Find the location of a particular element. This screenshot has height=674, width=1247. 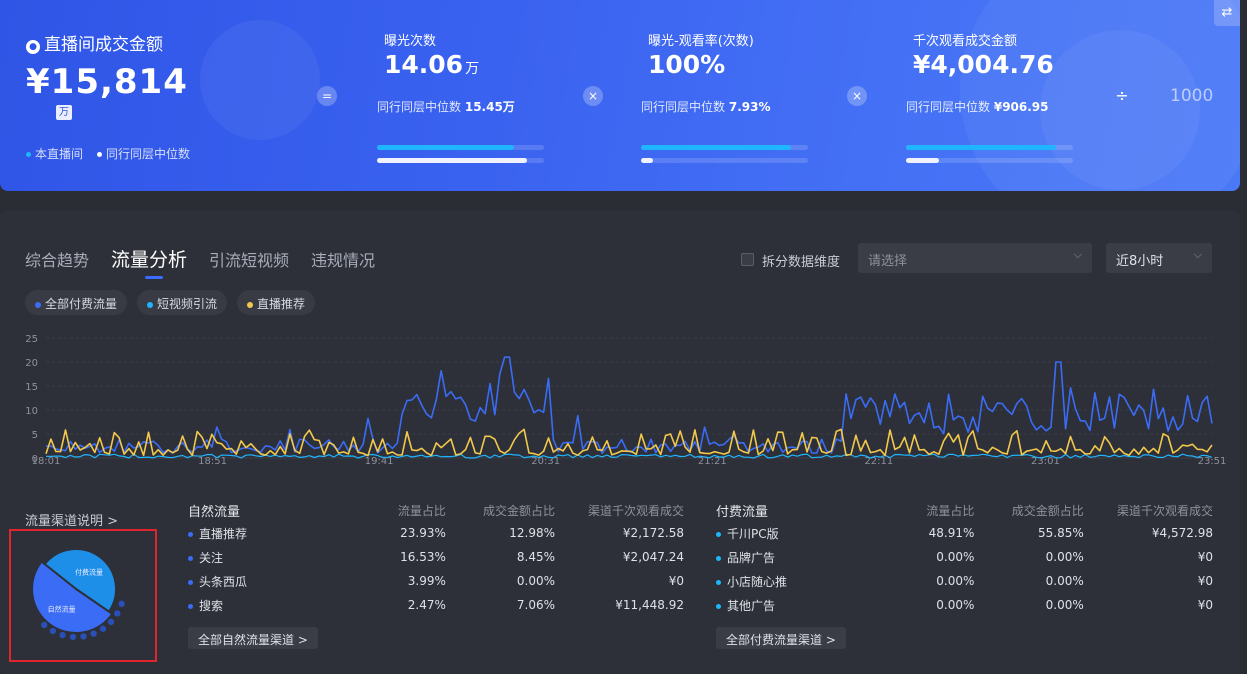

impressions-peer: 同行同层中位数 15.45万 is located at coordinates (446, 107).